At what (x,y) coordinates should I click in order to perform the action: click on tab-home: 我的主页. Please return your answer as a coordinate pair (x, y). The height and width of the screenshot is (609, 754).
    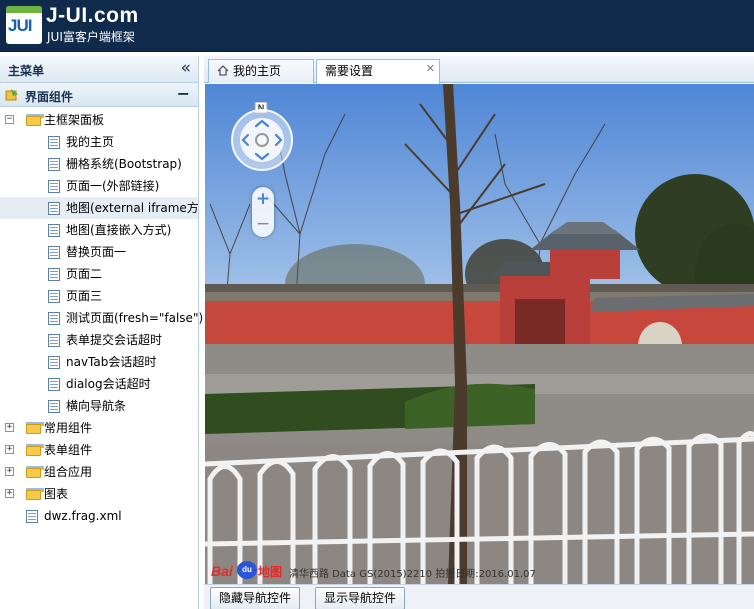
    Looking at the image, I should click on (261, 71).